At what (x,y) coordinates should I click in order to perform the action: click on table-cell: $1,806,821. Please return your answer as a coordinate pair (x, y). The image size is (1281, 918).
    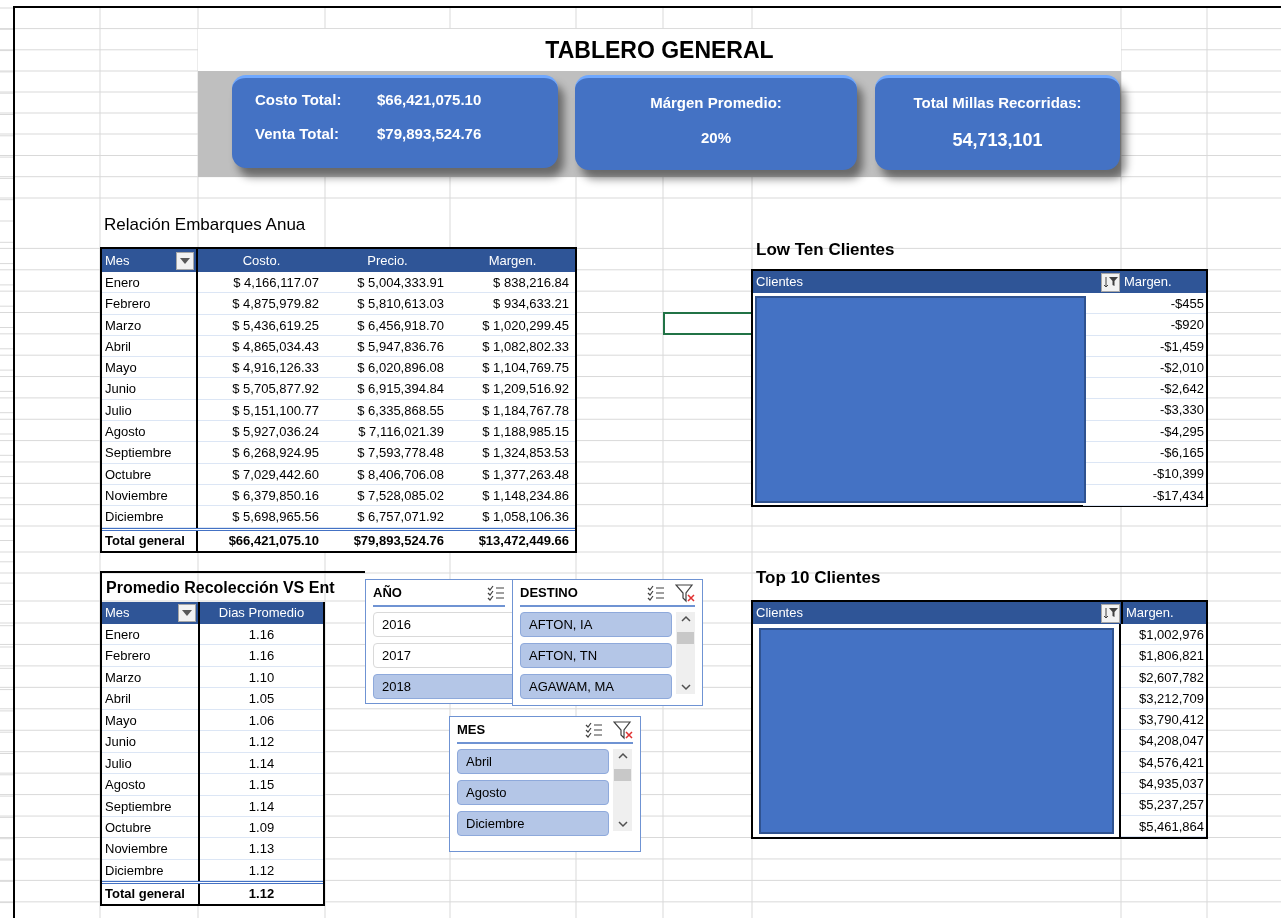
    Looking at the image, I should click on (1163, 656).